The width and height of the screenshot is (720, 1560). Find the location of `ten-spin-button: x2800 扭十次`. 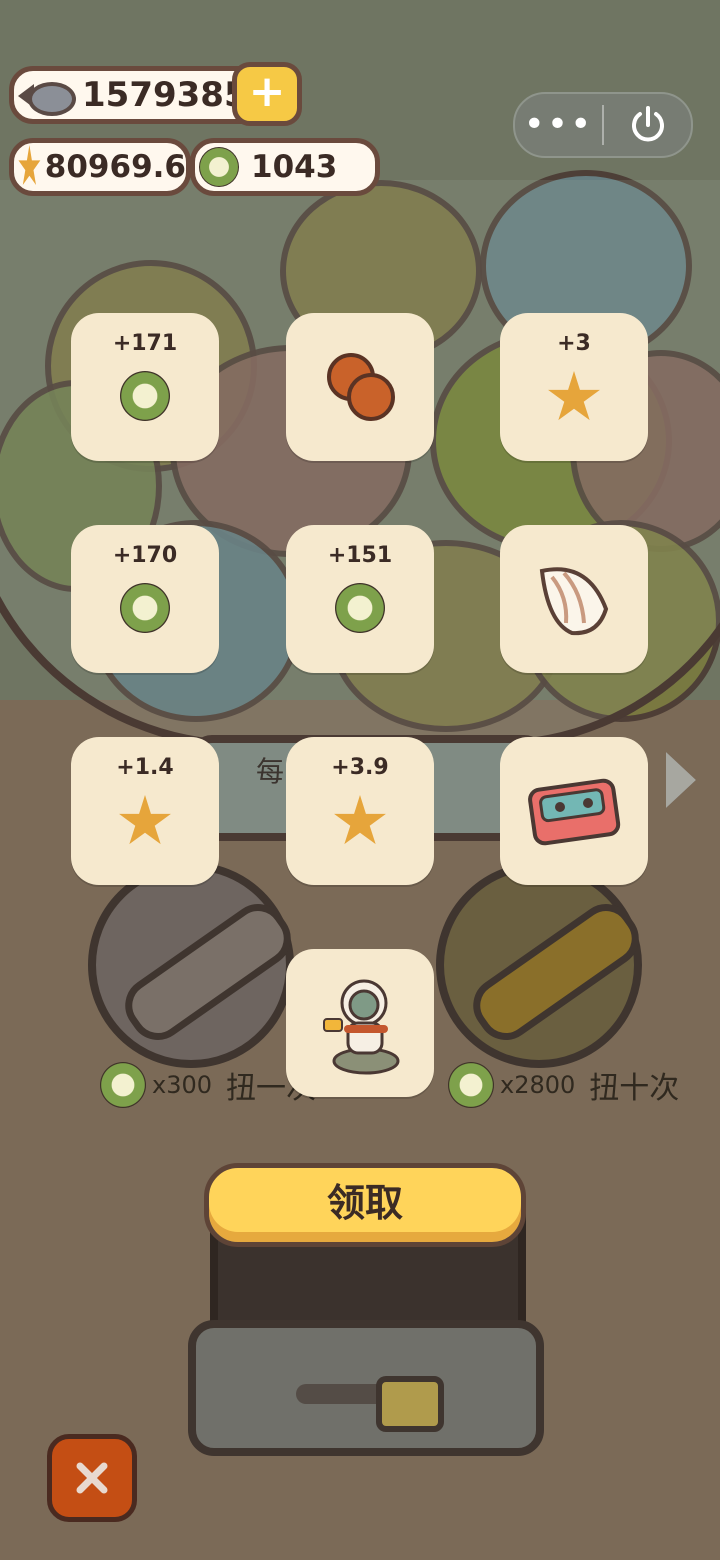

ten-spin-button: x2800 扭十次 is located at coordinates (563, 1085).